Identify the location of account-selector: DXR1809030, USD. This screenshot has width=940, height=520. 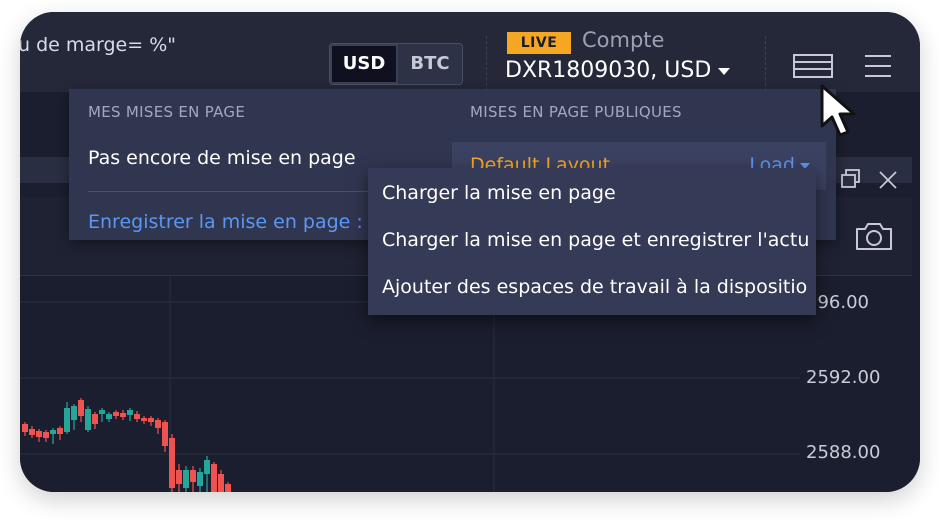
(618, 70).